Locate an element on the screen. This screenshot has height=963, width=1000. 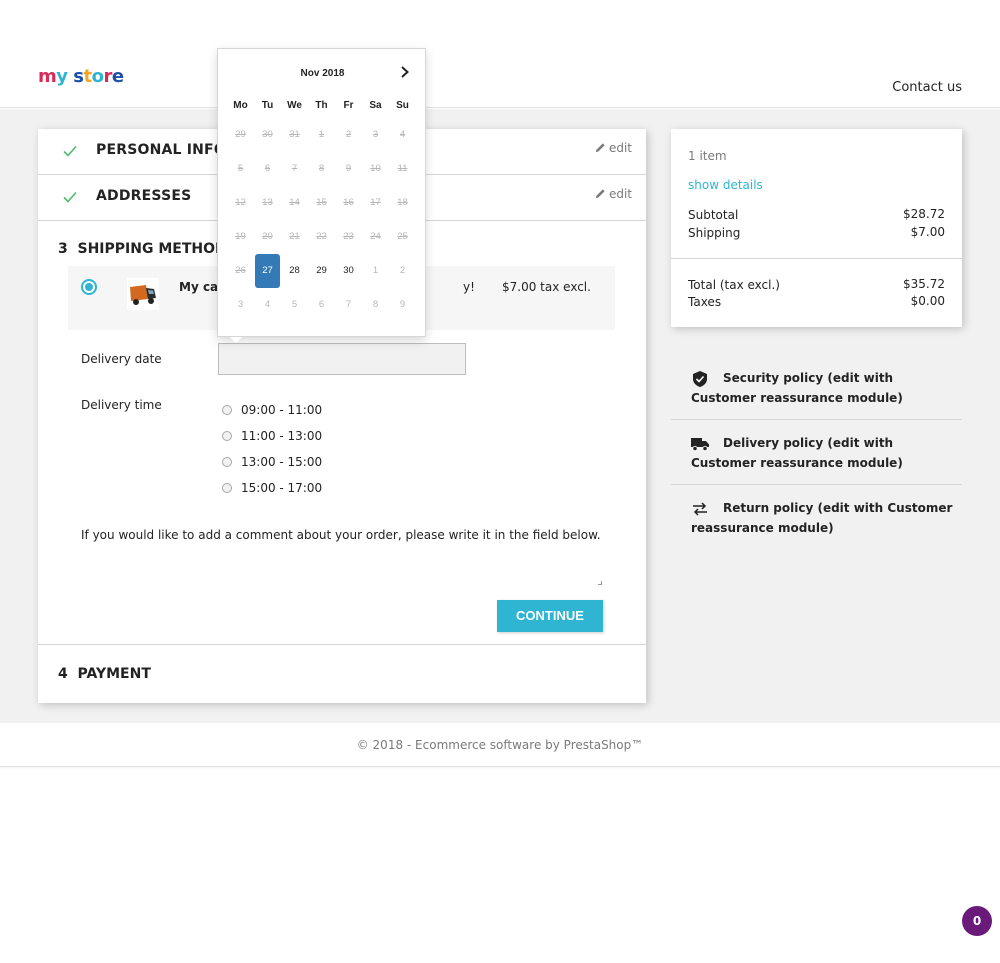
calendar-day-number: 17 is located at coordinates (375, 202).